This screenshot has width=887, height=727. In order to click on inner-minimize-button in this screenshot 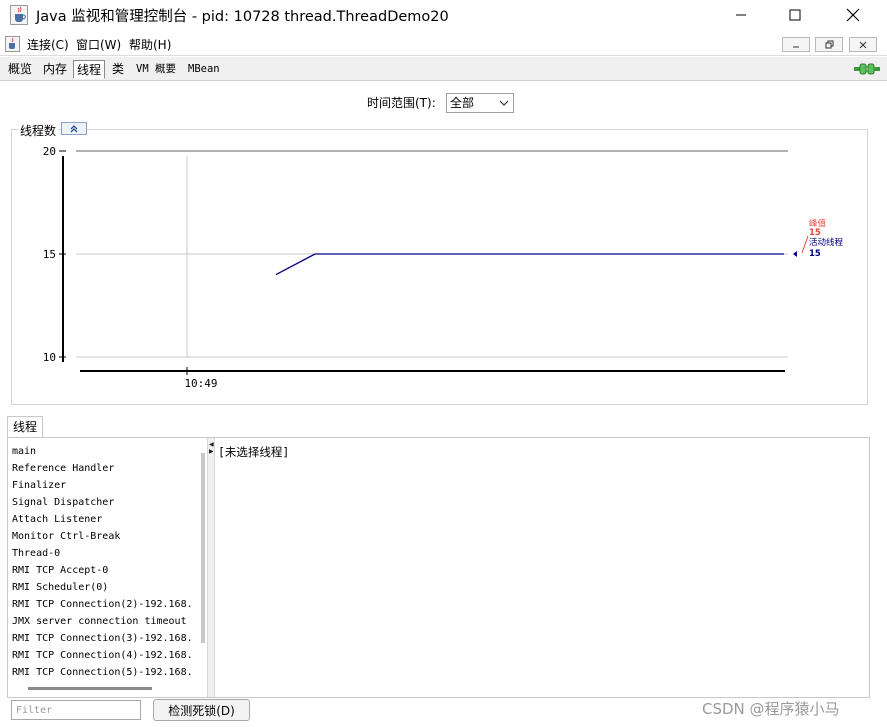, I will do `click(796, 44)`.